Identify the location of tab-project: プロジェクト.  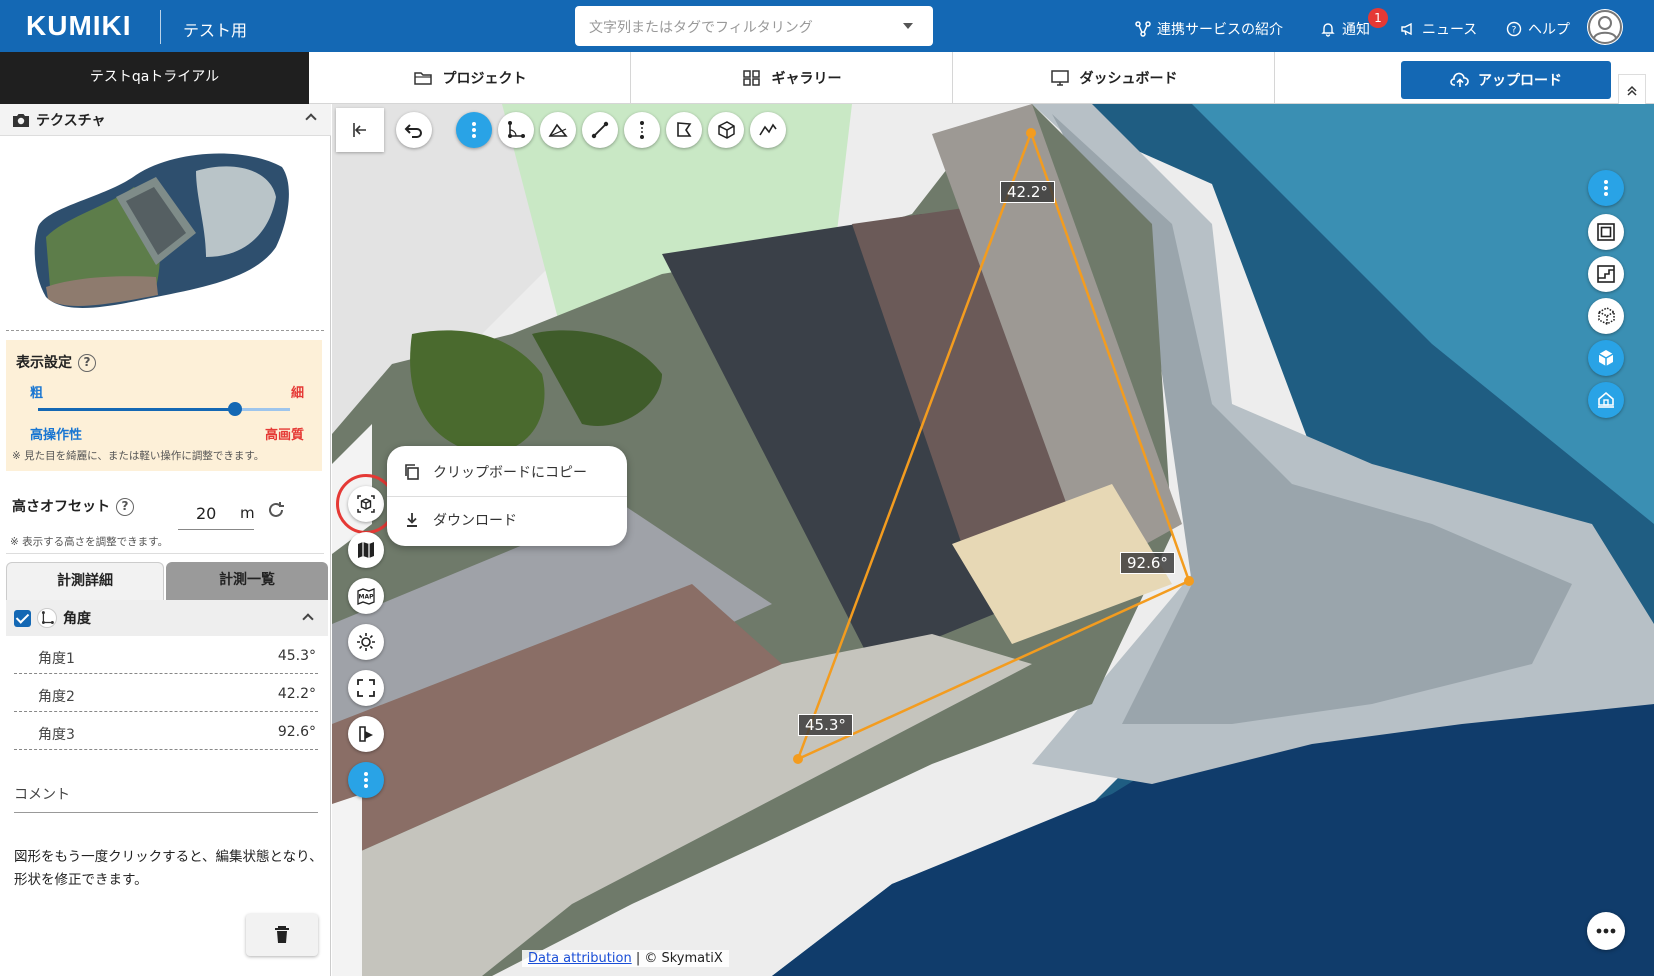
(470, 78).